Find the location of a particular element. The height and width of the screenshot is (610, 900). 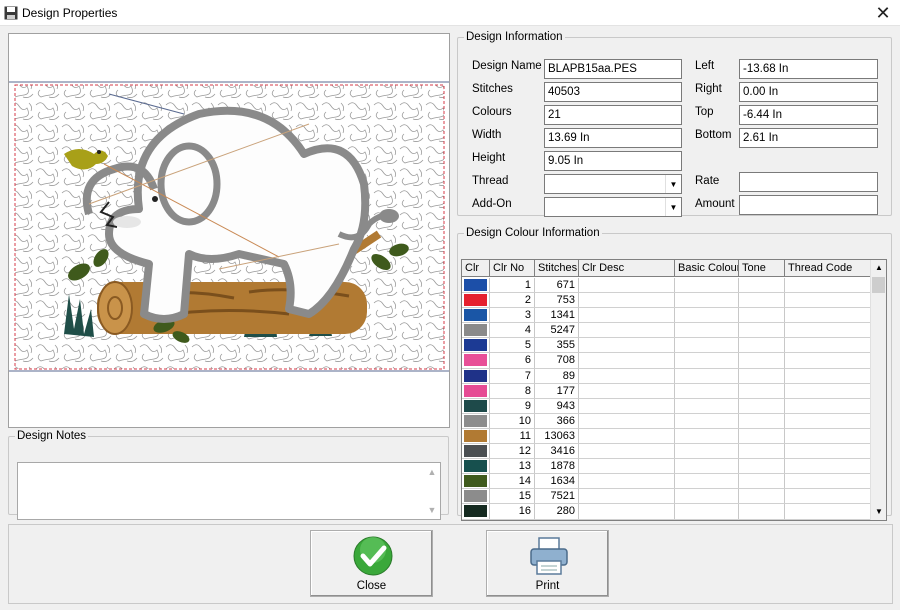

window-title: Design Properties is located at coordinates (70, 13).